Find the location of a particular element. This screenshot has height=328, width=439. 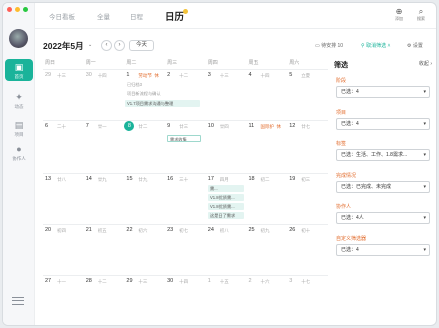

day-number: 16 is located at coordinates (170, 179).